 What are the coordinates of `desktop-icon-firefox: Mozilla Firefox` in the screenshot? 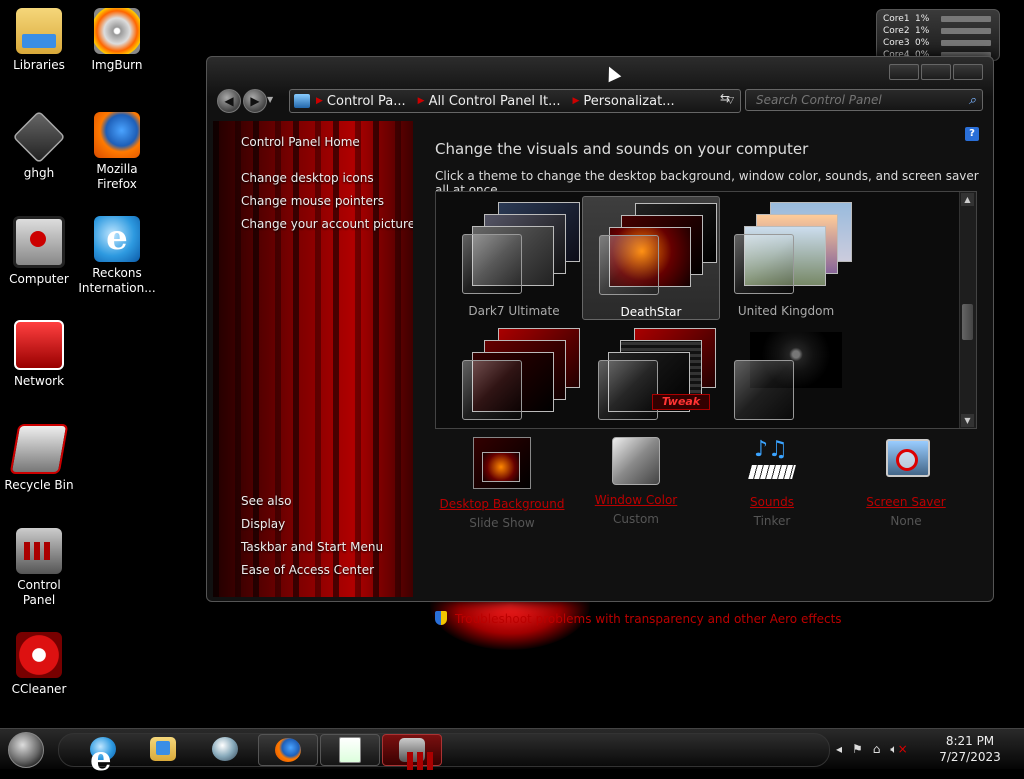 It's located at (117, 152).